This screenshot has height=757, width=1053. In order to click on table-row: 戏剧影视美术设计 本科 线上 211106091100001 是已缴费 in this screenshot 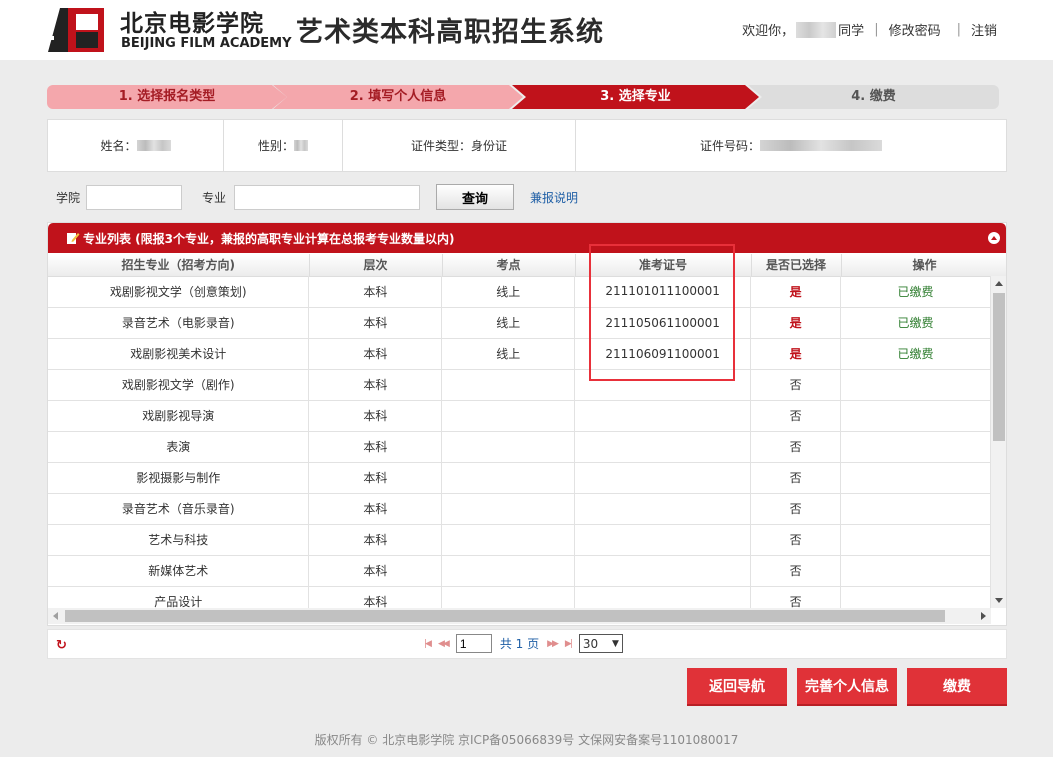, I will do `click(519, 354)`.